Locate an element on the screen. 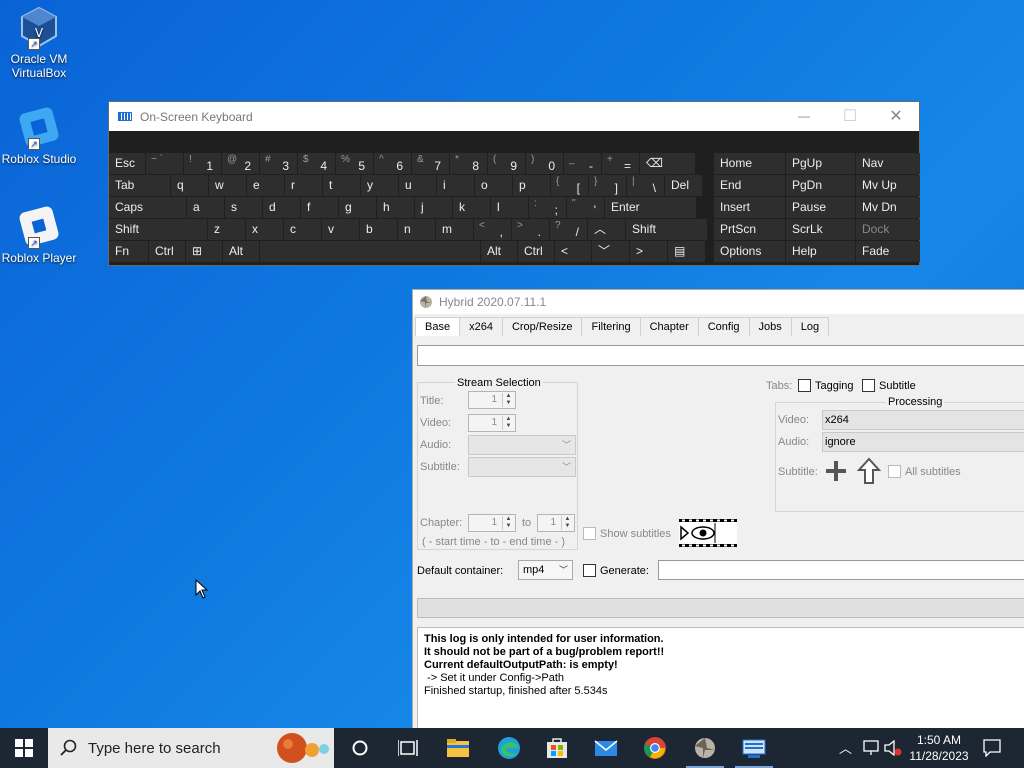  osk-taskbar-icon is located at coordinates (754, 748).